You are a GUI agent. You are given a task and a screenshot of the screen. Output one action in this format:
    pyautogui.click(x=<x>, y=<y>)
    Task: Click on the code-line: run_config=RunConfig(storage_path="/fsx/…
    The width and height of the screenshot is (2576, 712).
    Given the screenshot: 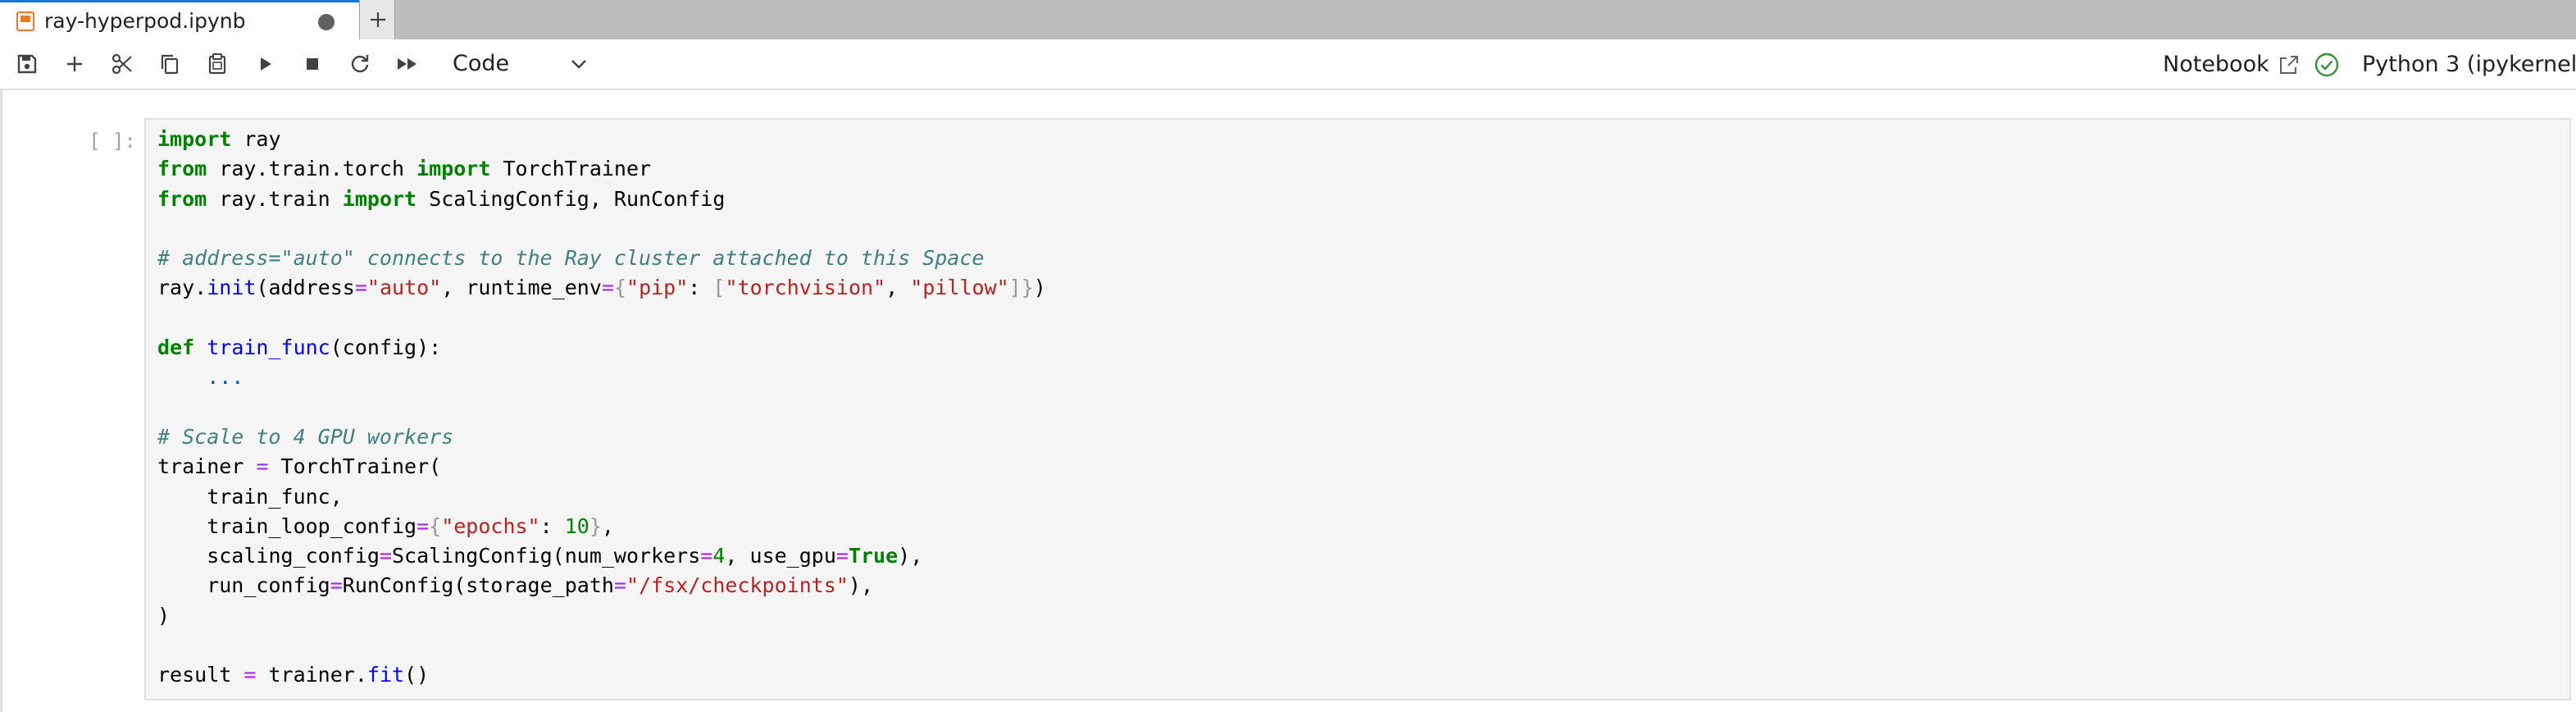 What is the action you would take?
    pyautogui.click(x=515, y=585)
    